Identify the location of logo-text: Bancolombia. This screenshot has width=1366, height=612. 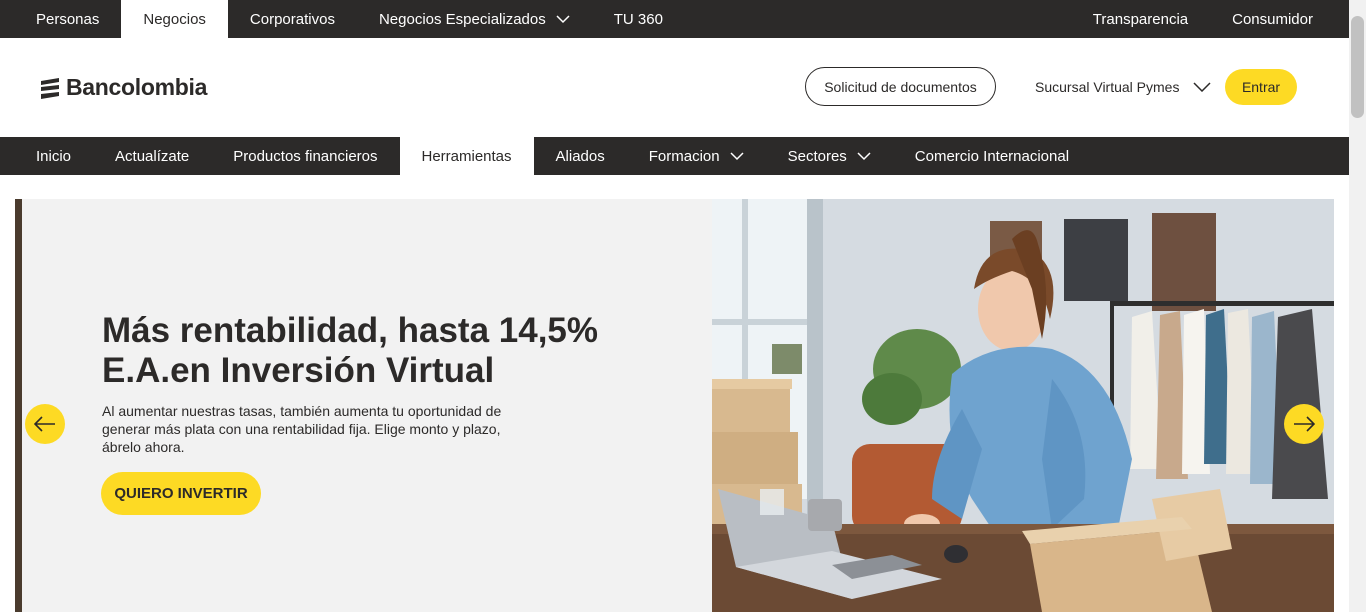
(137, 87).